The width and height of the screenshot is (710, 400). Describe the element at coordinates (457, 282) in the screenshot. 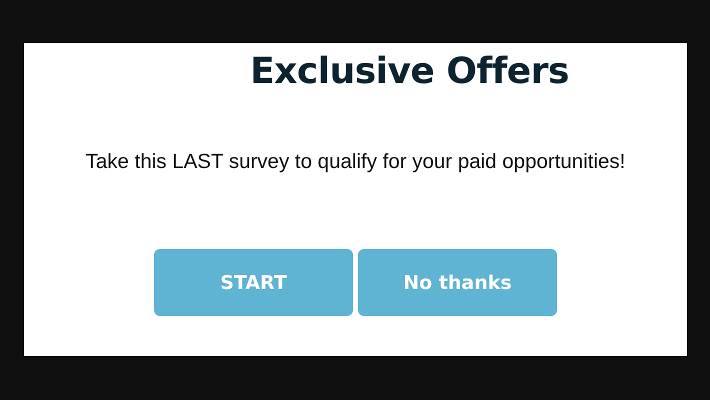

I see `decline-button: No thanks` at that location.